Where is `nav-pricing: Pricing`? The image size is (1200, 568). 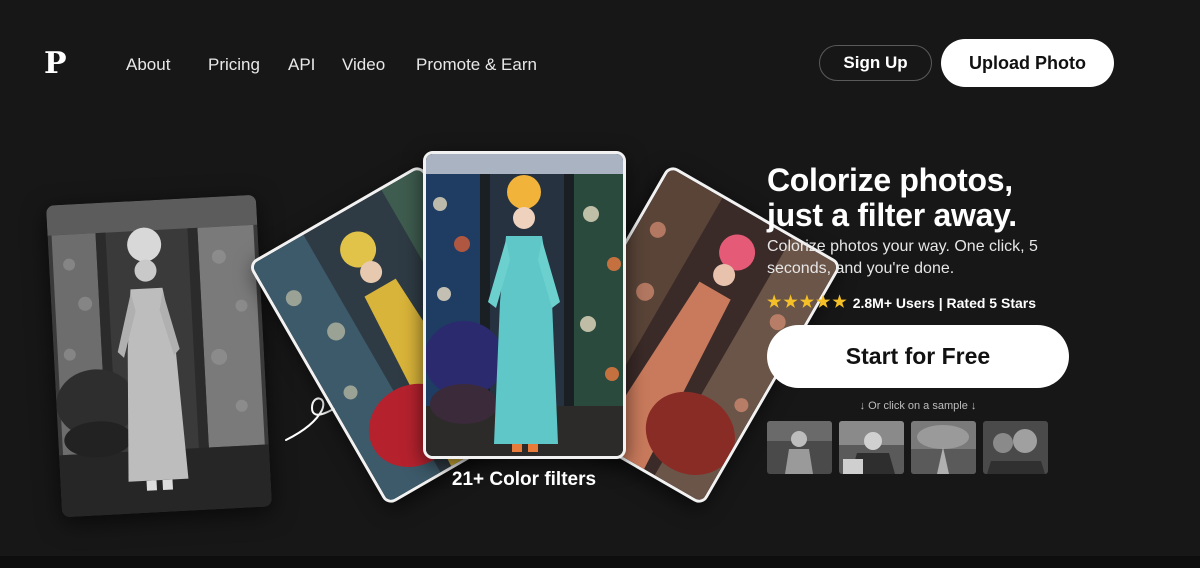 nav-pricing: Pricing is located at coordinates (234, 65).